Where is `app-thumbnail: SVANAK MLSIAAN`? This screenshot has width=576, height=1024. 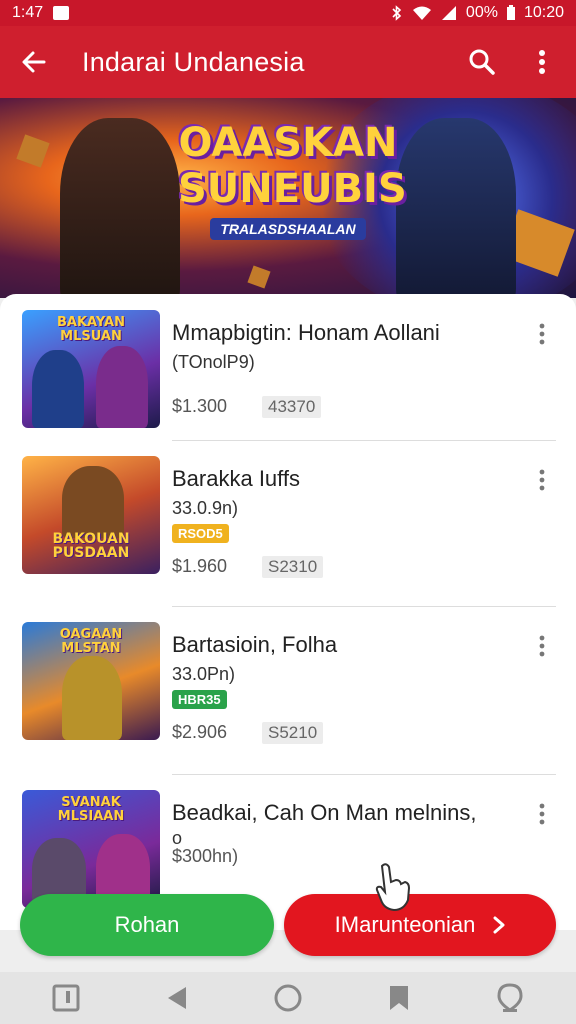
app-thumbnail: SVANAK MLSIAAN is located at coordinates (91, 849).